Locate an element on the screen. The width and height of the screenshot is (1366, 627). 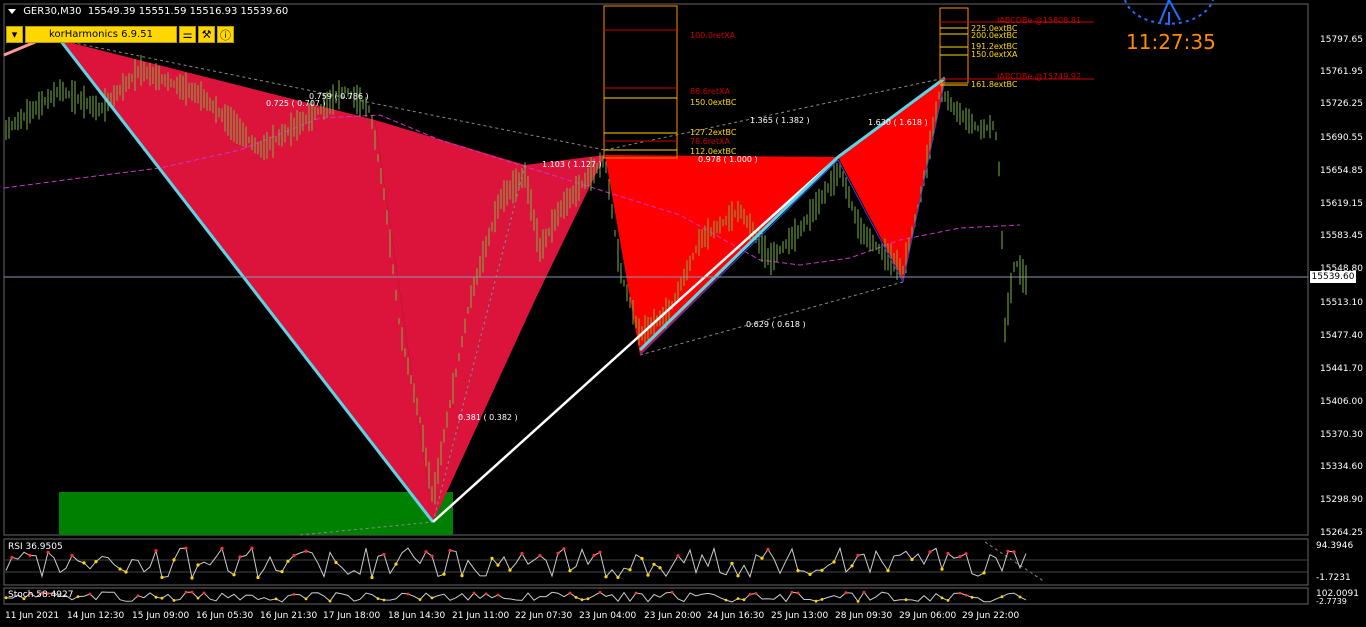
time-tick: 29 Jun 06:00 is located at coordinates (928, 616).